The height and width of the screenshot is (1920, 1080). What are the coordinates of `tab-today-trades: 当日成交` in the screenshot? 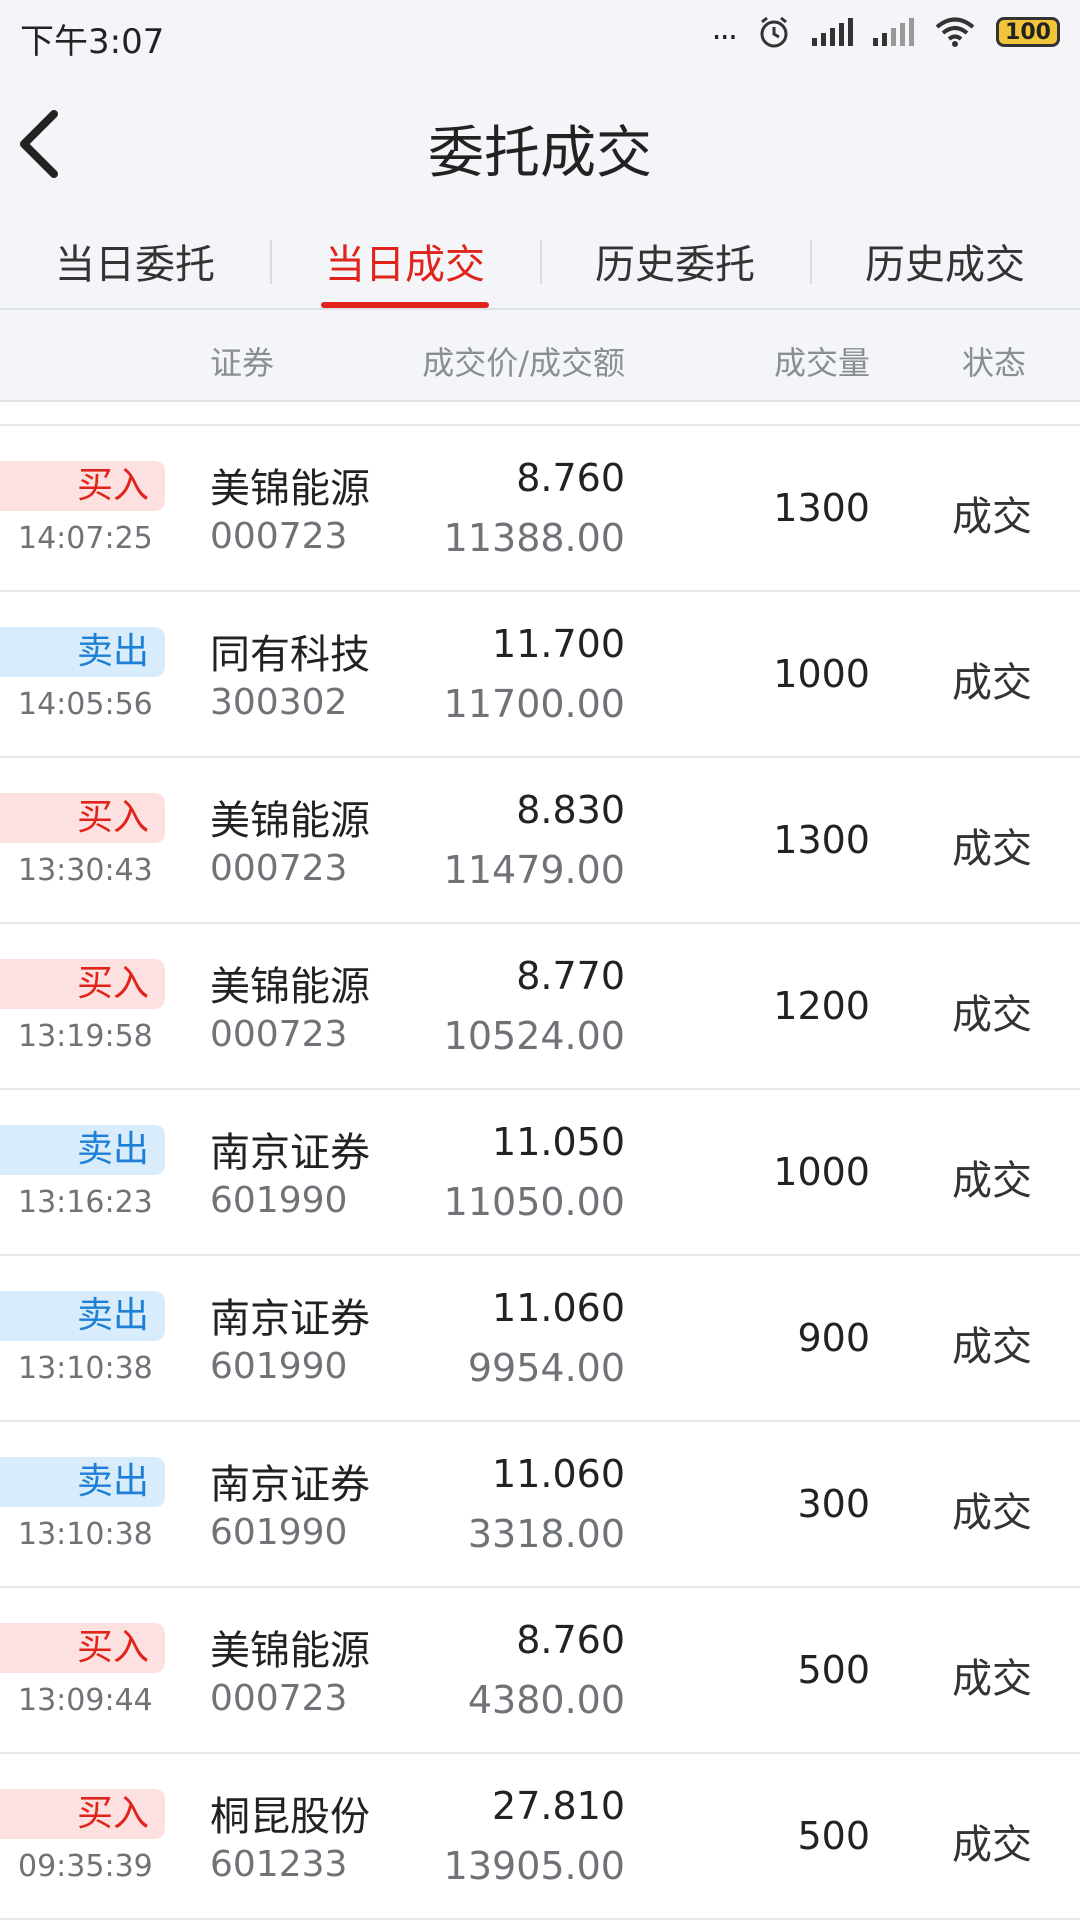 It's located at (405, 262).